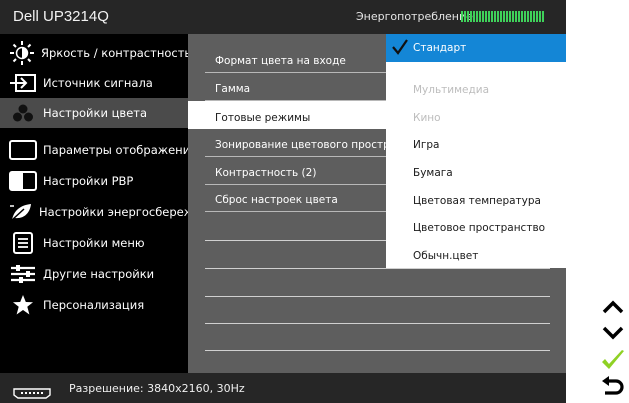 The image size is (629, 403). What do you see at coordinates (116, 53) in the screenshot?
I see `sidebar-item-label: Яркость / контрастность` at bounding box center [116, 53].